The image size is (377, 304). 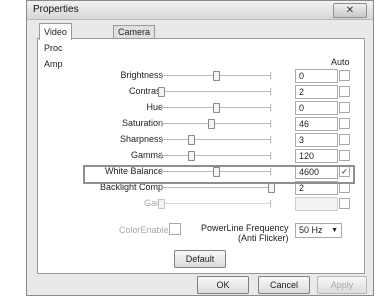 I want to click on gamma-slider, so click(x=216, y=156).